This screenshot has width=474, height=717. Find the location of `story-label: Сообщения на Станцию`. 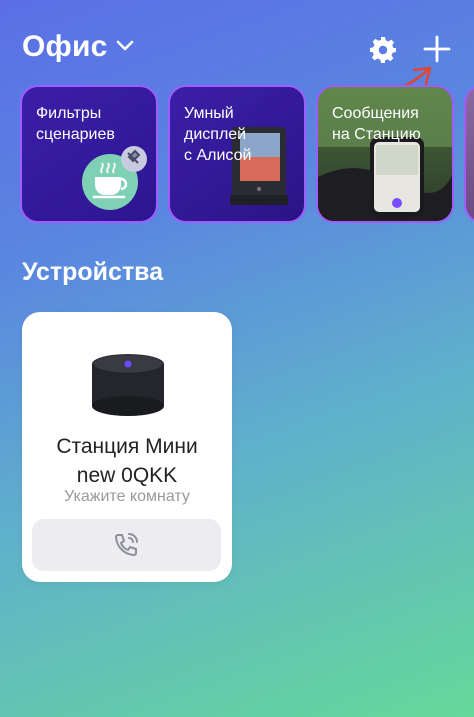

story-label: Сообщения на Станцию is located at coordinates (376, 124).